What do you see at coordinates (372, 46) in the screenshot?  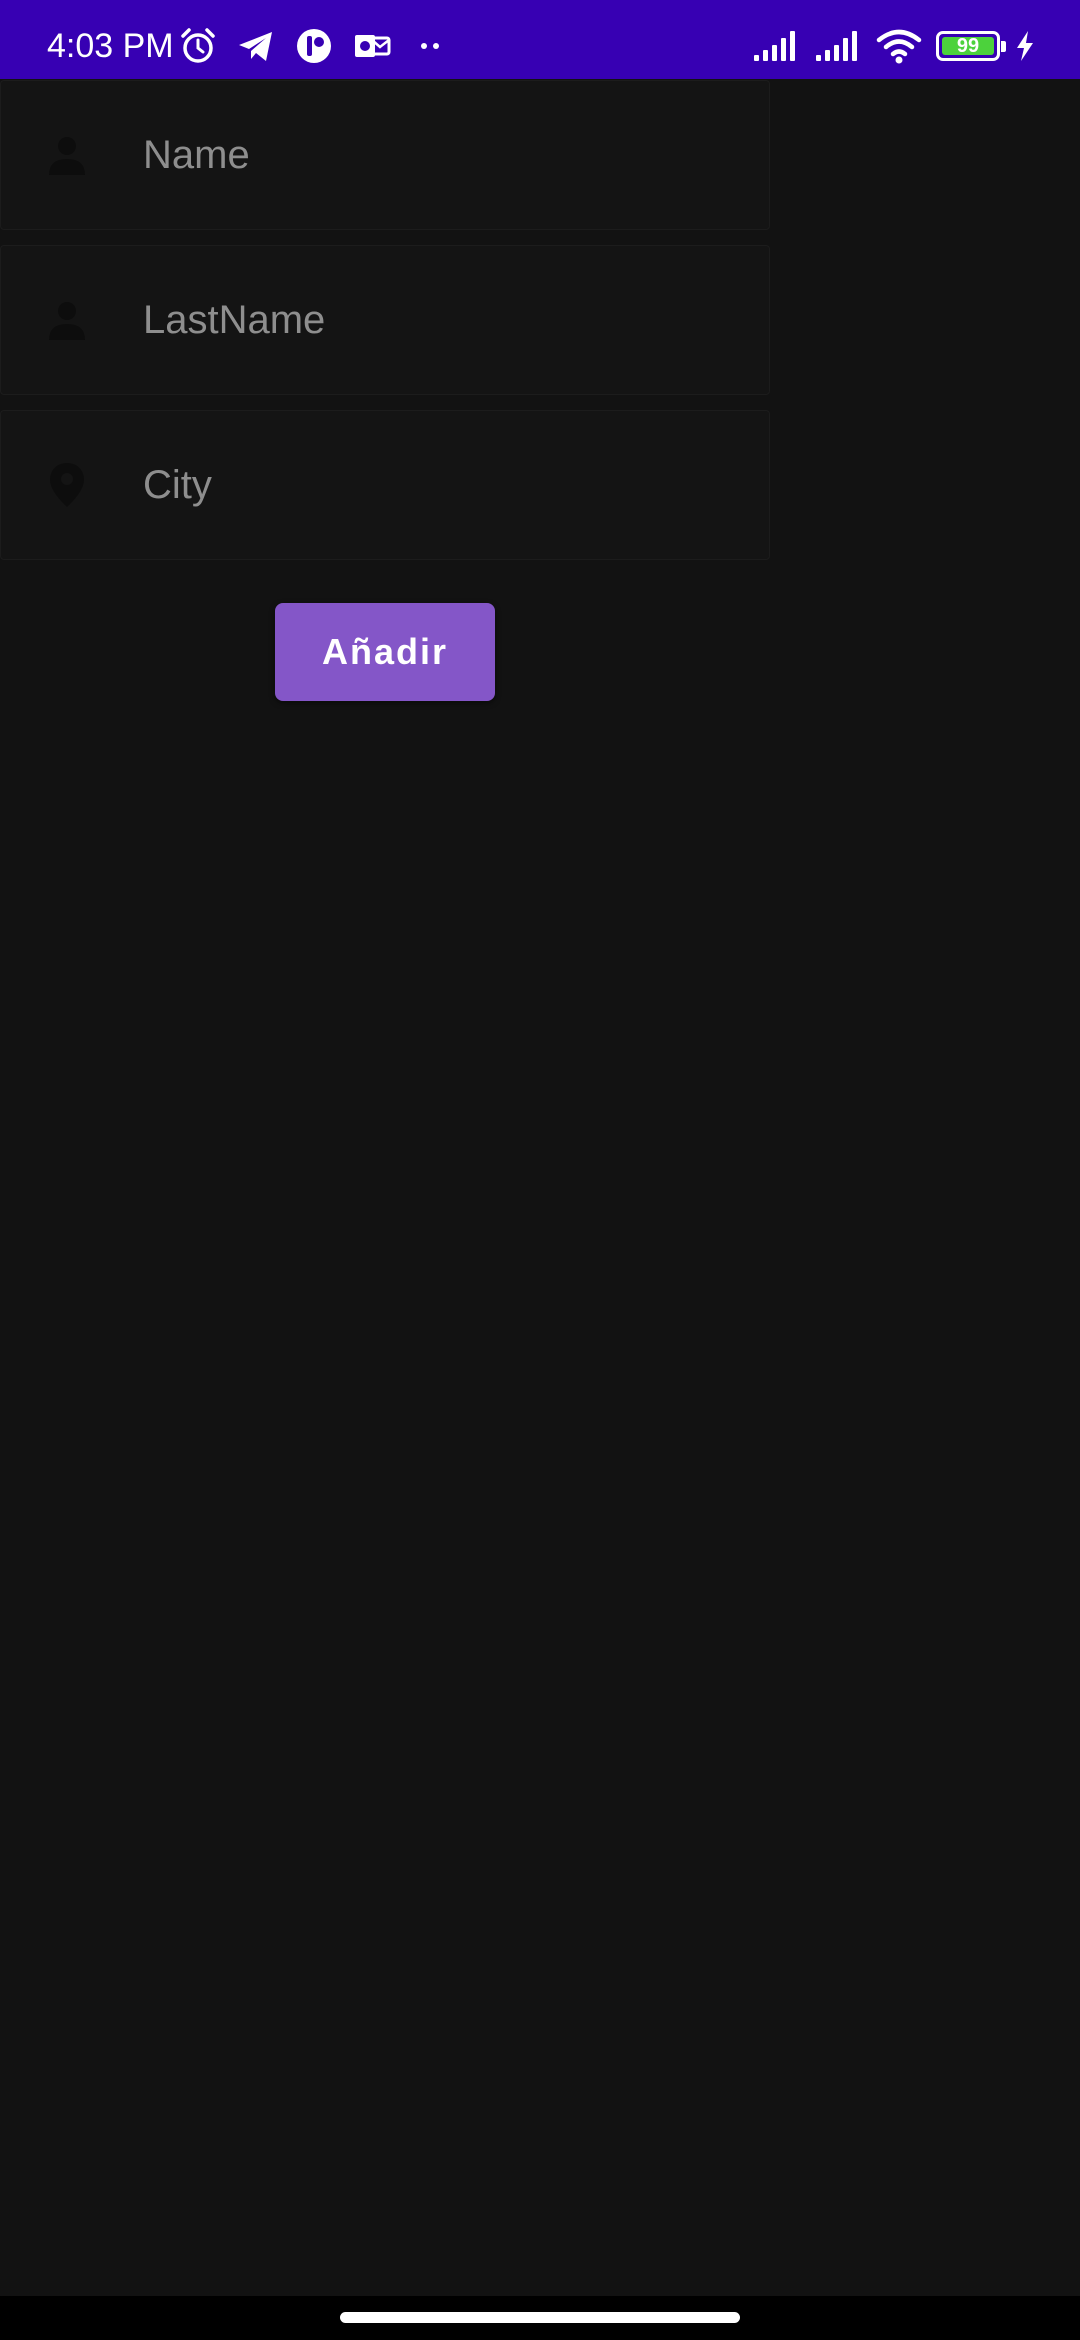 I see `outlook-icon` at bounding box center [372, 46].